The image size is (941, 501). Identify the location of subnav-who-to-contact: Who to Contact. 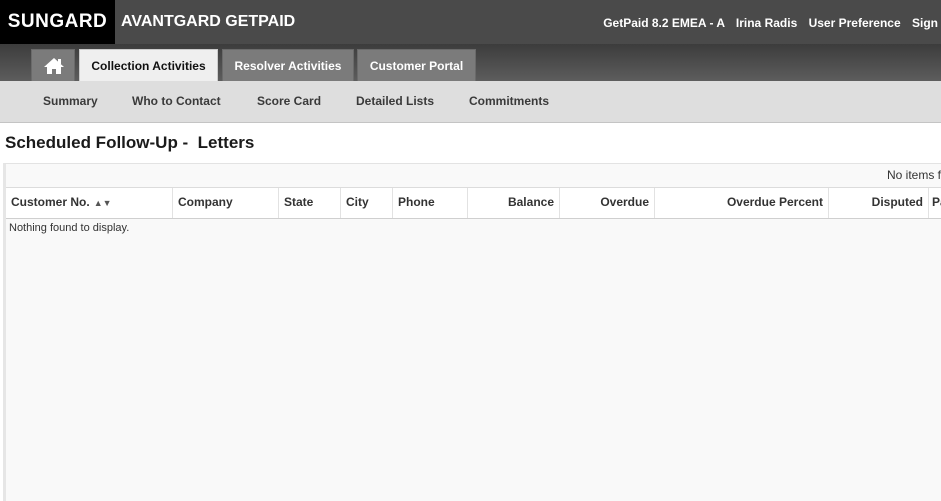
(176, 101).